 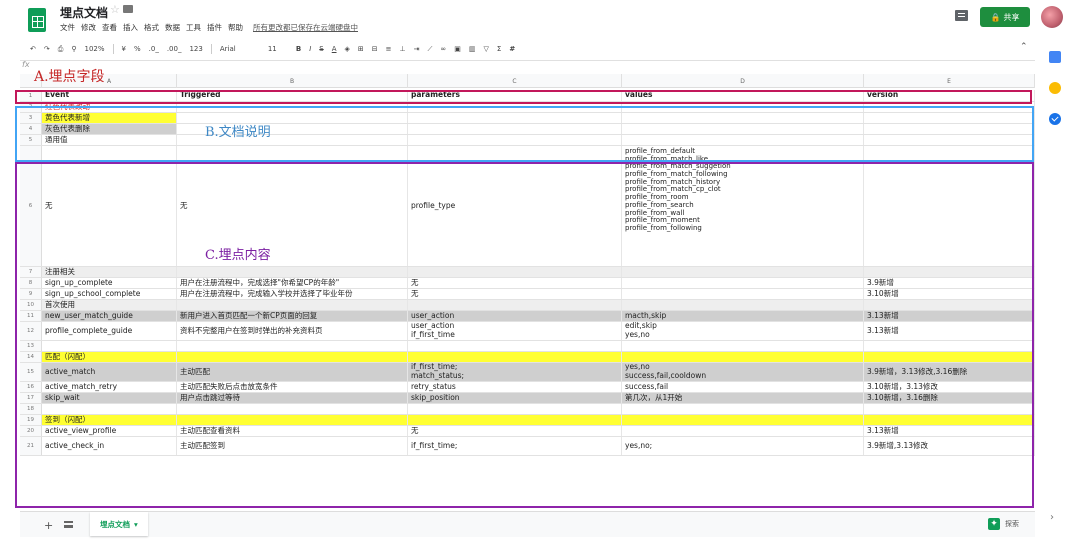 What do you see at coordinates (95, 49) in the screenshot?
I see `zoom-select: 102%` at bounding box center [95, 49].